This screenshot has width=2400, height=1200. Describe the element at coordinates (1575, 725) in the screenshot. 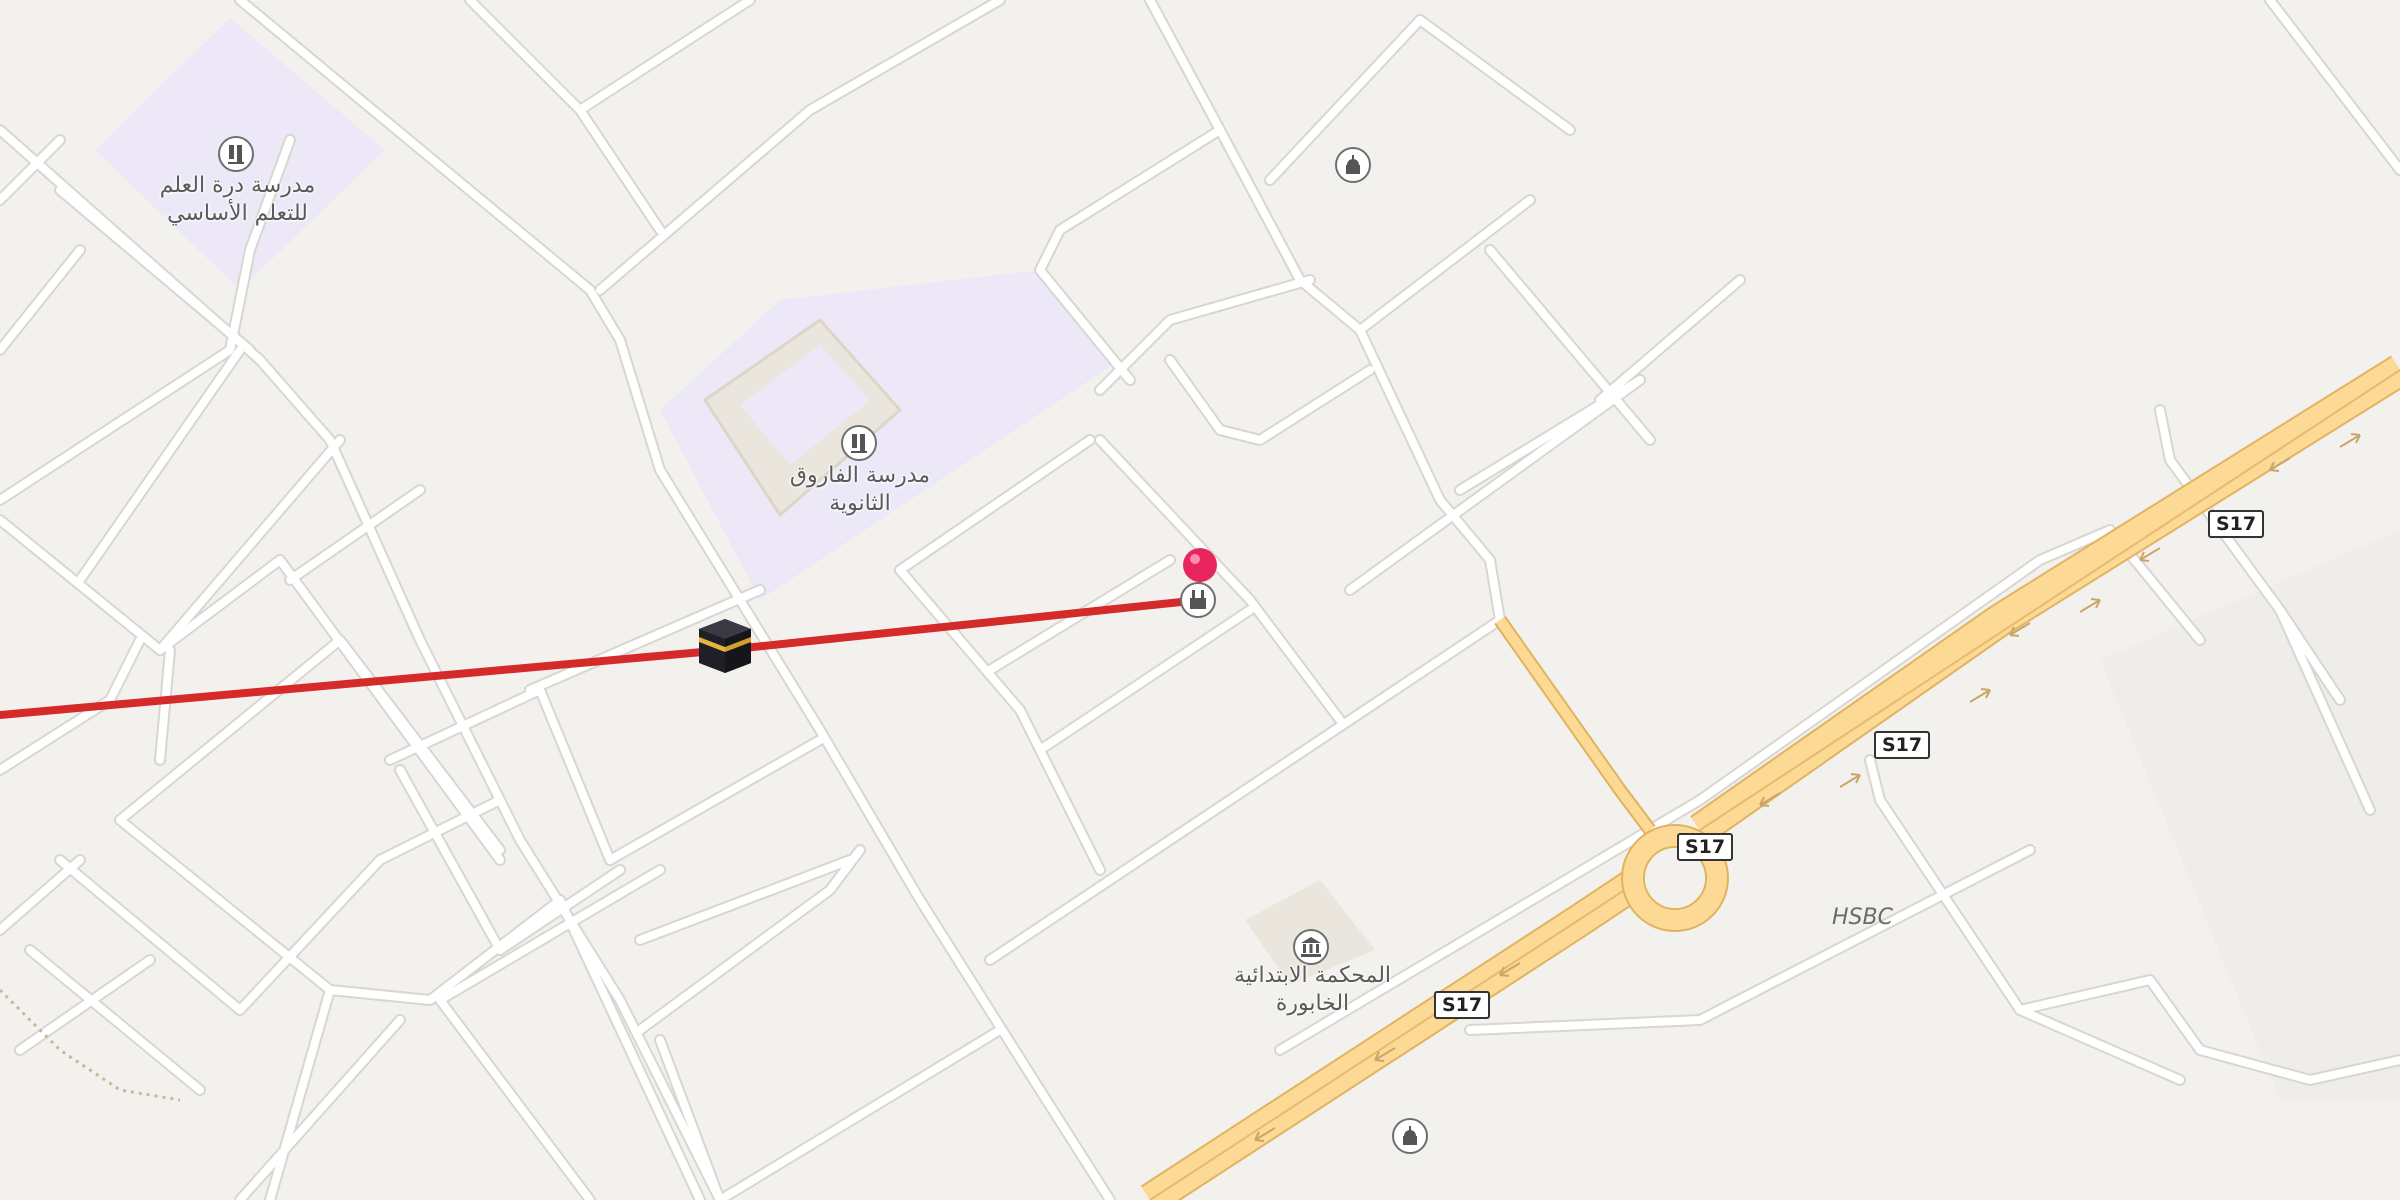

I see `connector-road` at that location.